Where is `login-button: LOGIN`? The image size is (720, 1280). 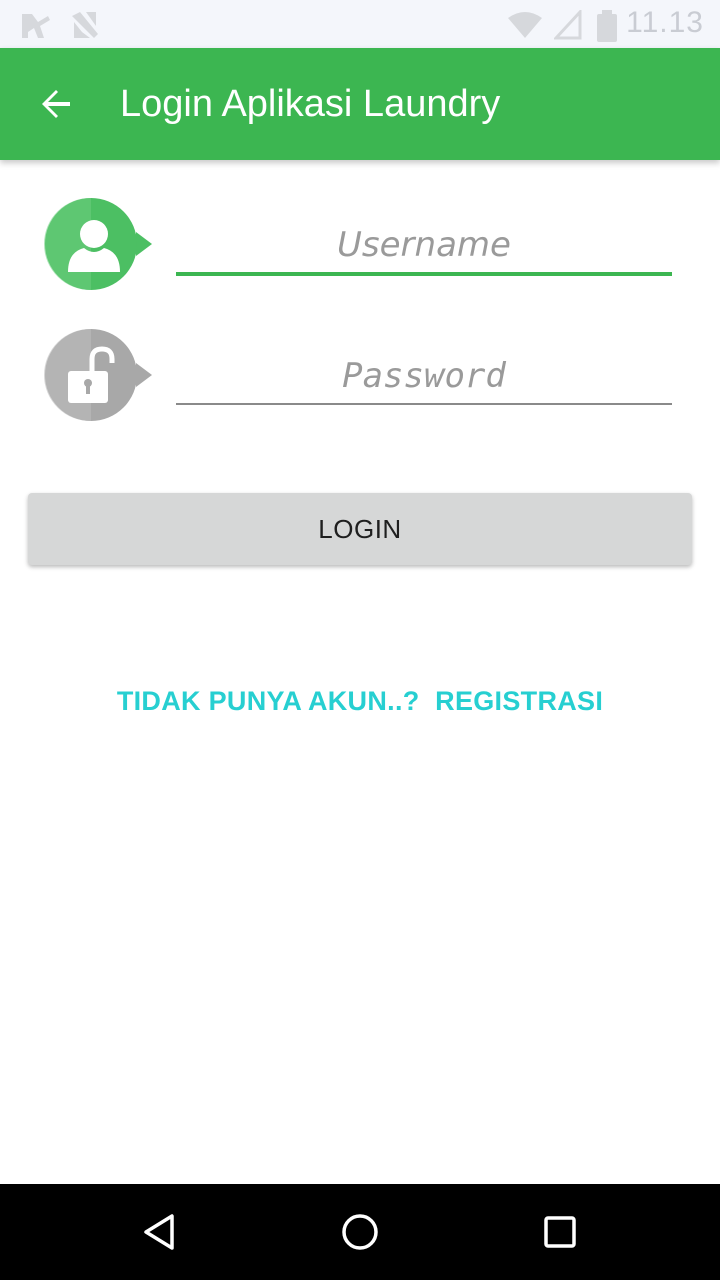 login-button: LOGIN is located at coordinates (360, 529).